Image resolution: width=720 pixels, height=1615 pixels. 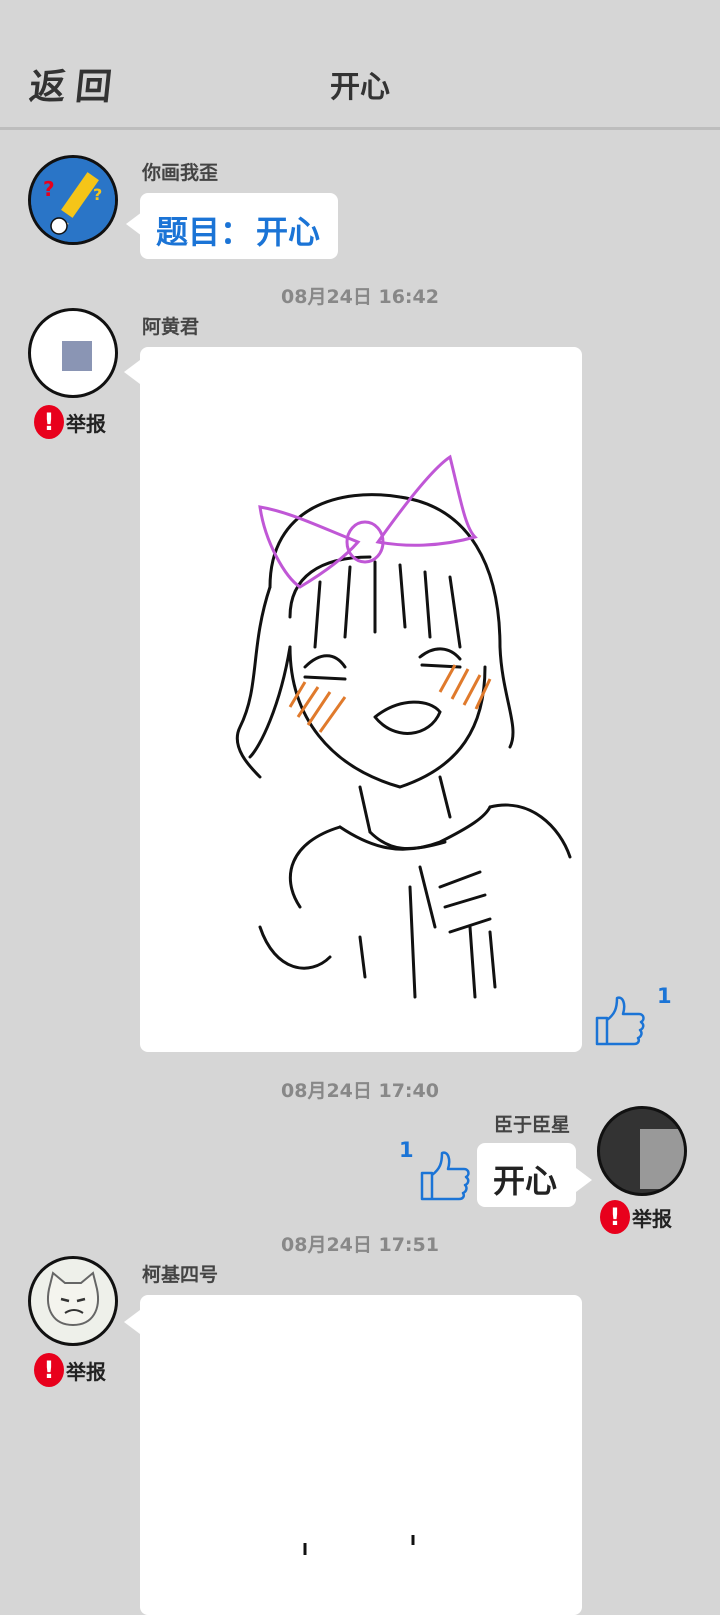 I want to click on timestamp: 08月24日 17:51, so click(x=360, y=1245).